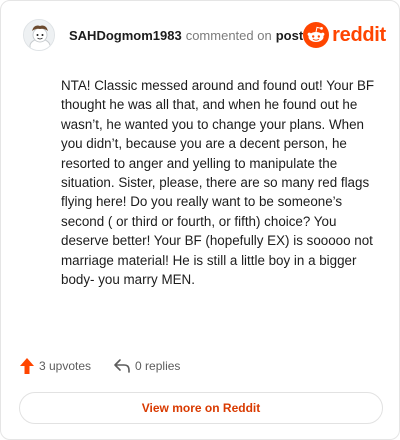 Image resolution: width=400 pixels, height=440 pixels. I want to click on user-avatar, so click(39, 35).